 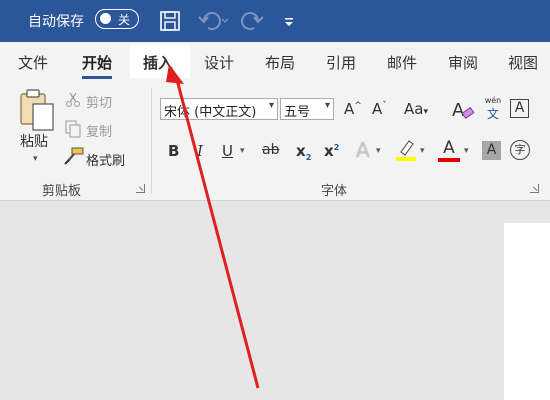 What do you see at coordinates (213, 21) in the screenshot?
I see `undo-icon` at bounding box center [213, 21].